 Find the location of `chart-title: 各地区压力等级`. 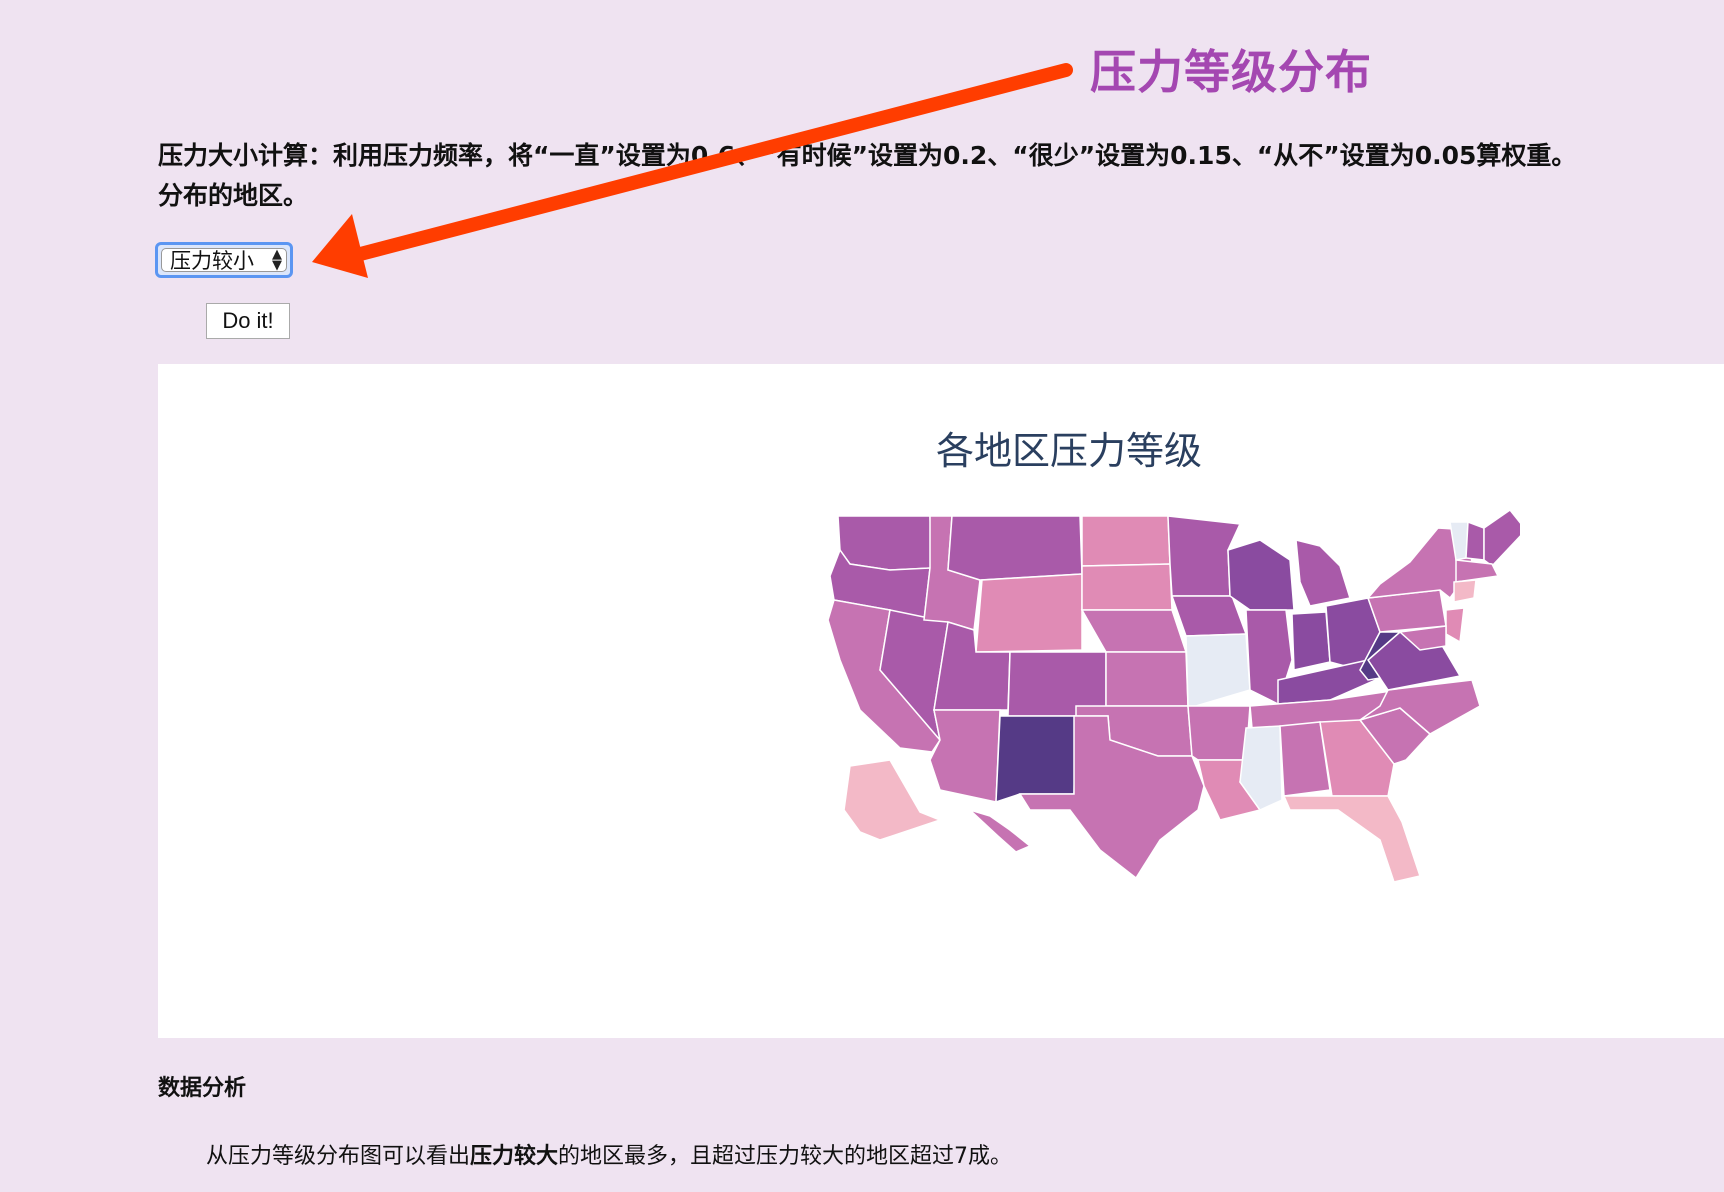

chart-title: 各地区压力等级 is located at coordinates (1069, 451).